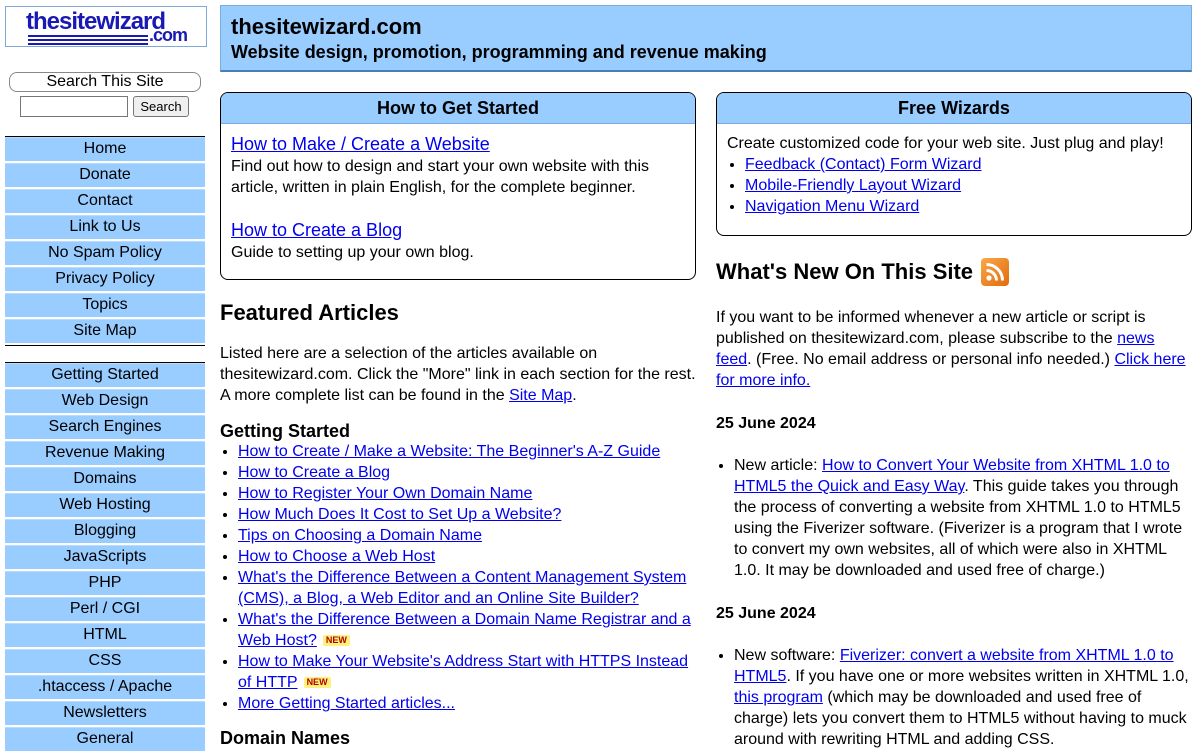 The image size is (1200, 753). What do you see at coordinates (105, 584) in the screenshot?
I see `nav-item-php: PHP` at bounding box center [105, 584].